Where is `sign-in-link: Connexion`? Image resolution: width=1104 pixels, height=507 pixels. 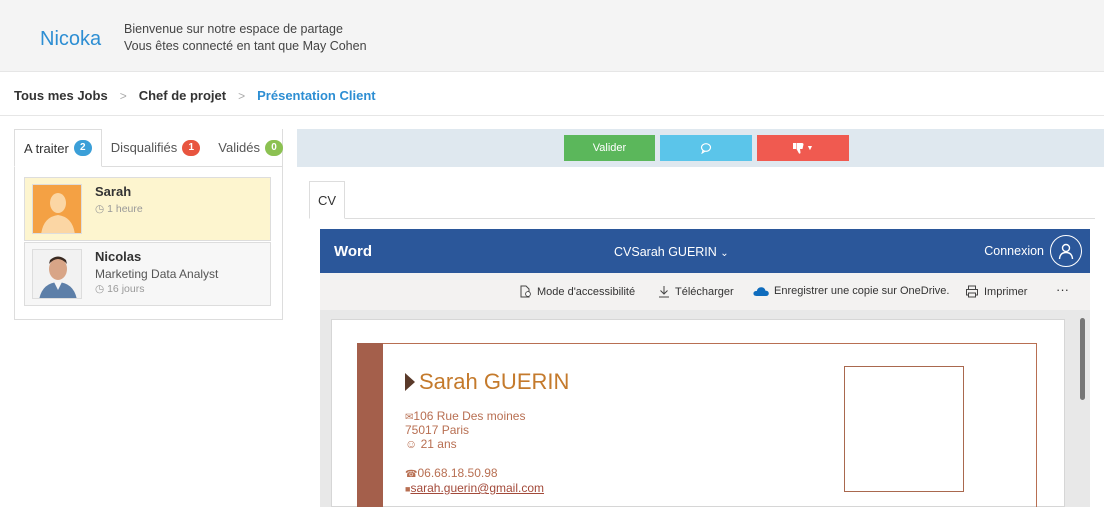 sign-in-link: Connexion is located at coordinates (1014, 251).